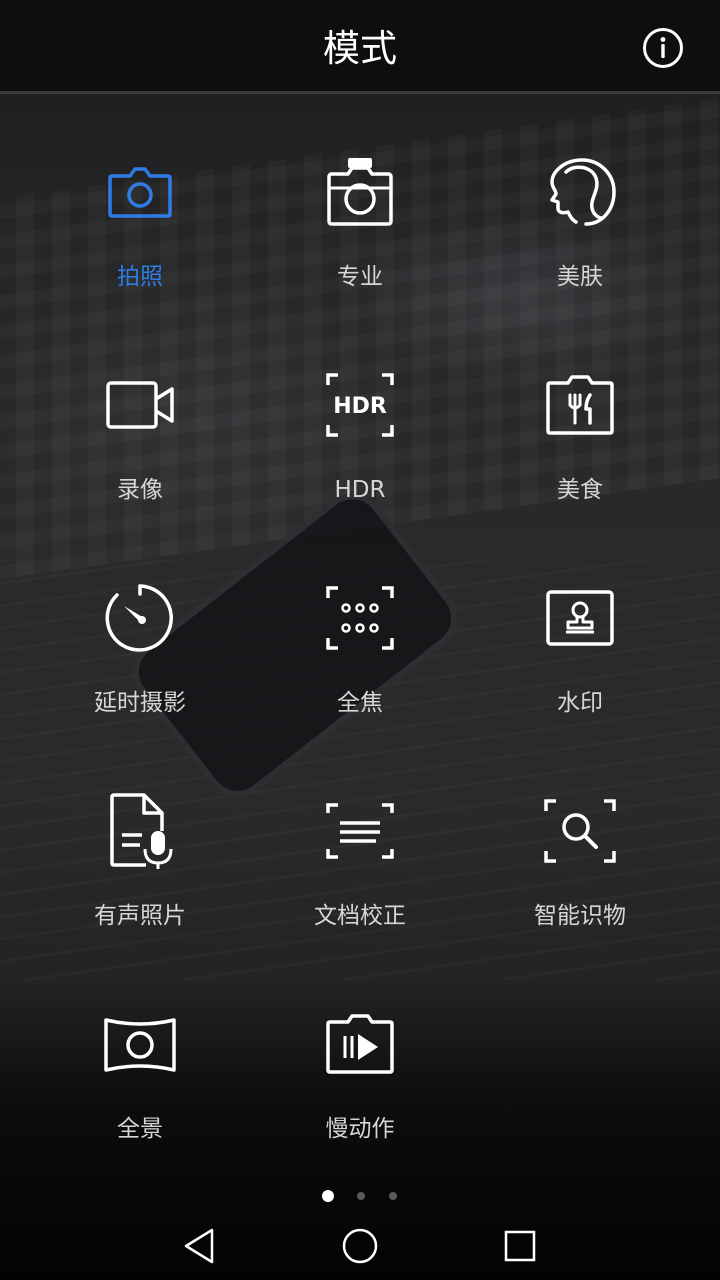  Describe the element at coordinates (580, 240) in the screenshot. I see `mode-beauty: 美肤` at that location.